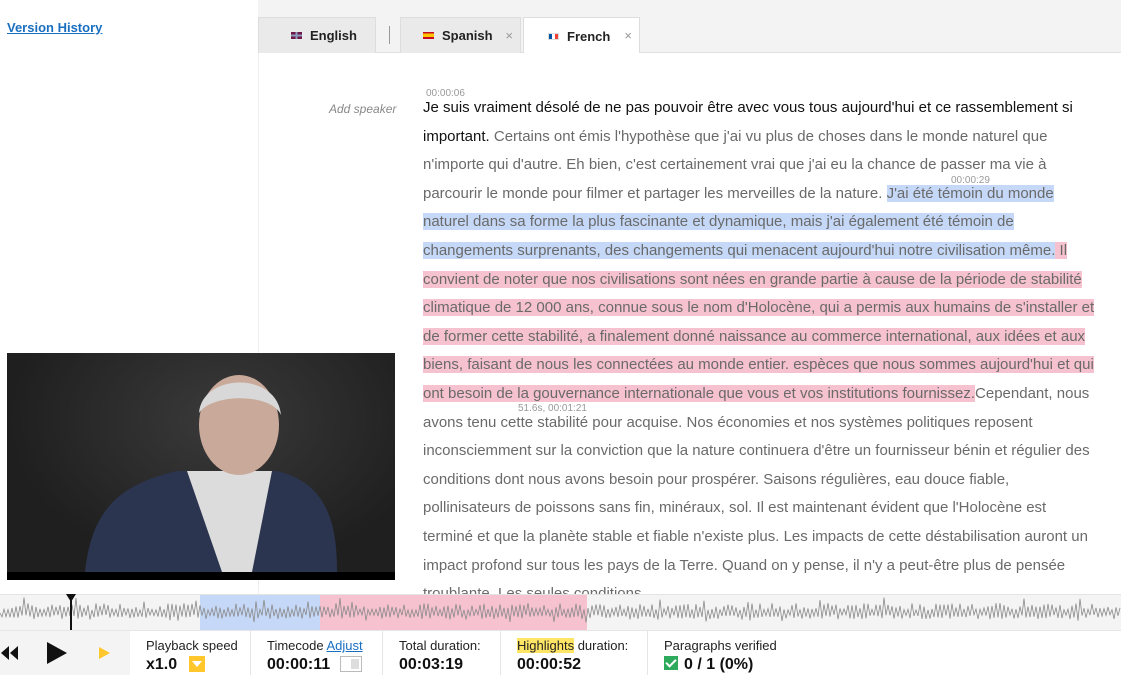  Describe the element at coordinates (884, 653) in the screenshot. I see `paragraphs-verified-panel: Paragraphs verified 0 / 1 (0%)` at that location.